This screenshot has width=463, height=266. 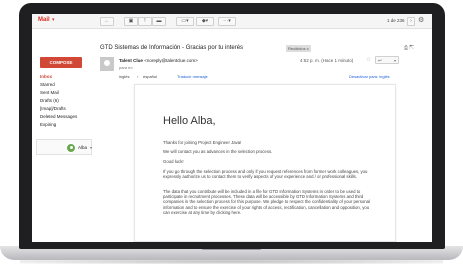 I want to click on mail-app-label: Mail, so click(x=44, y=20).